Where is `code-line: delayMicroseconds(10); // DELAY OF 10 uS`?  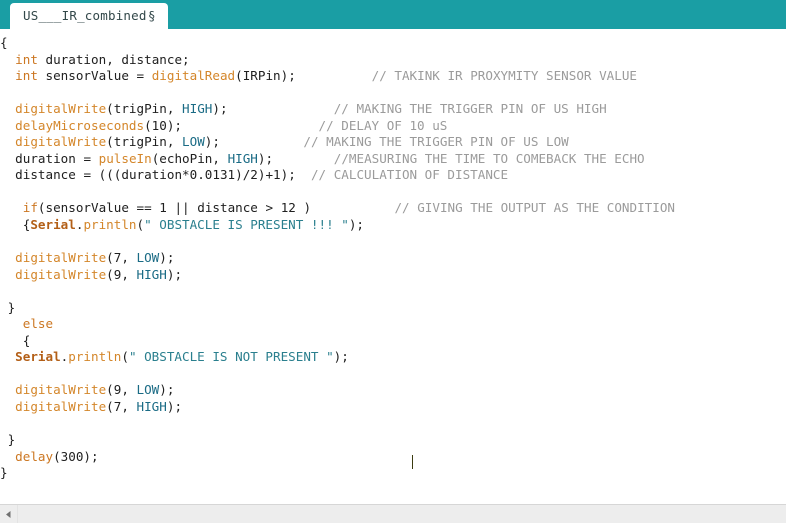
code-line: delayMicroseconds(10); // DELAY OF 10 uS is located at coordinates (393, 126).